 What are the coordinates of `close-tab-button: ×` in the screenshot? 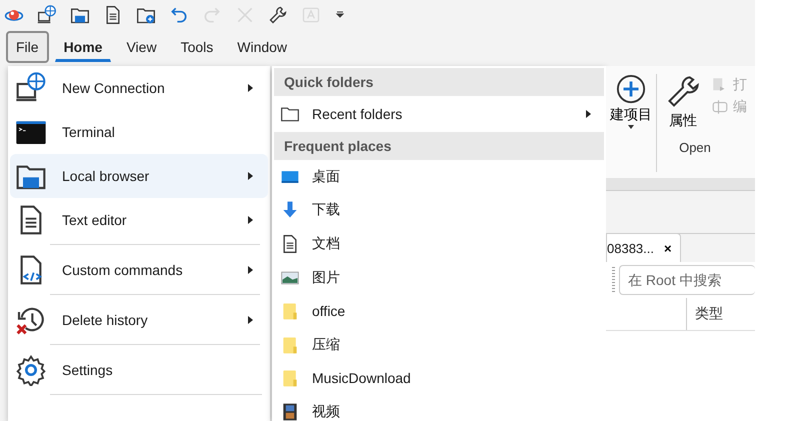 It's located at (668, 248).